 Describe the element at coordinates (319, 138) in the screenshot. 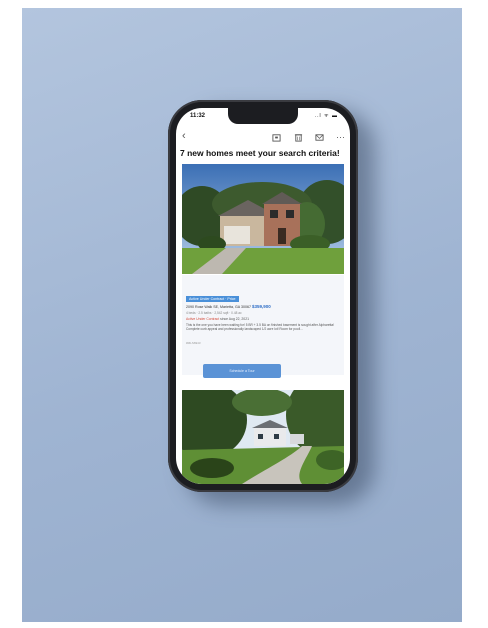

I see `mail-icon` at that location.